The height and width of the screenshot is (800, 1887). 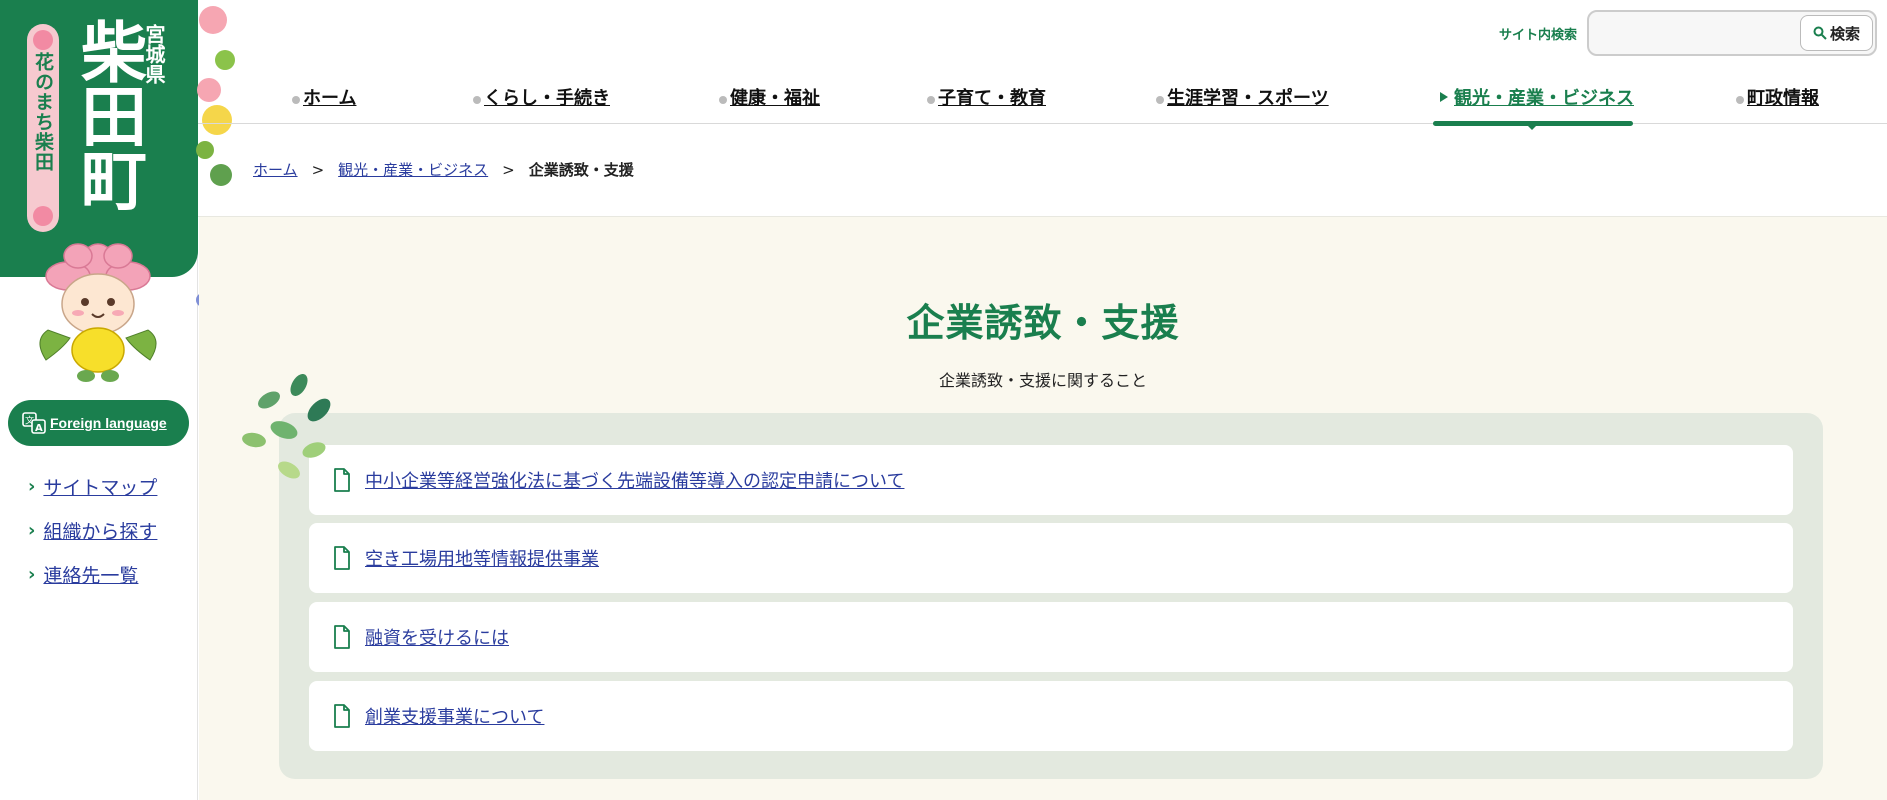 I want to click on breadcrumb-tourism-industry: 観光・産業・ビジネス, so click(x=413, y=169).